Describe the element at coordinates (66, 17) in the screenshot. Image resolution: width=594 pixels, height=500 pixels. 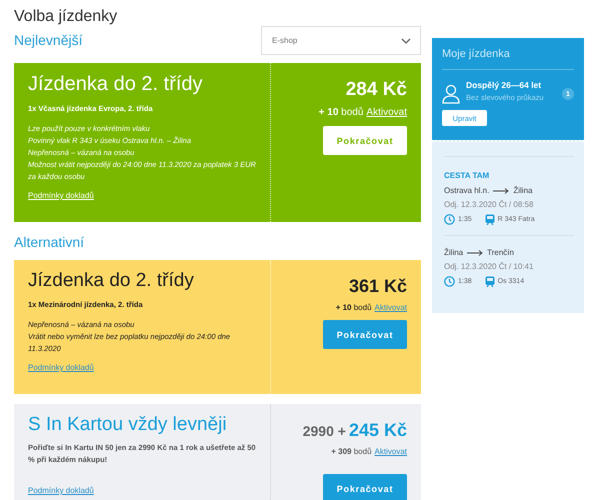
I see `page-title: Volba jízdenky` at that location.